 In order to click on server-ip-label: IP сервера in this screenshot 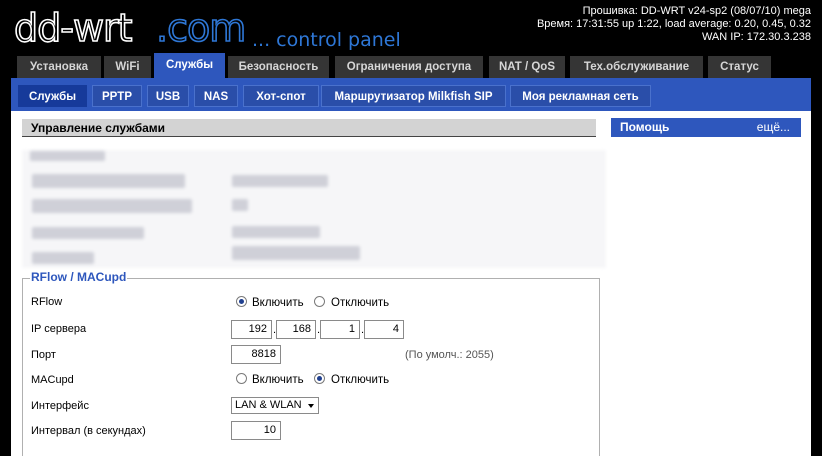, I will do `click(59, 329)`.